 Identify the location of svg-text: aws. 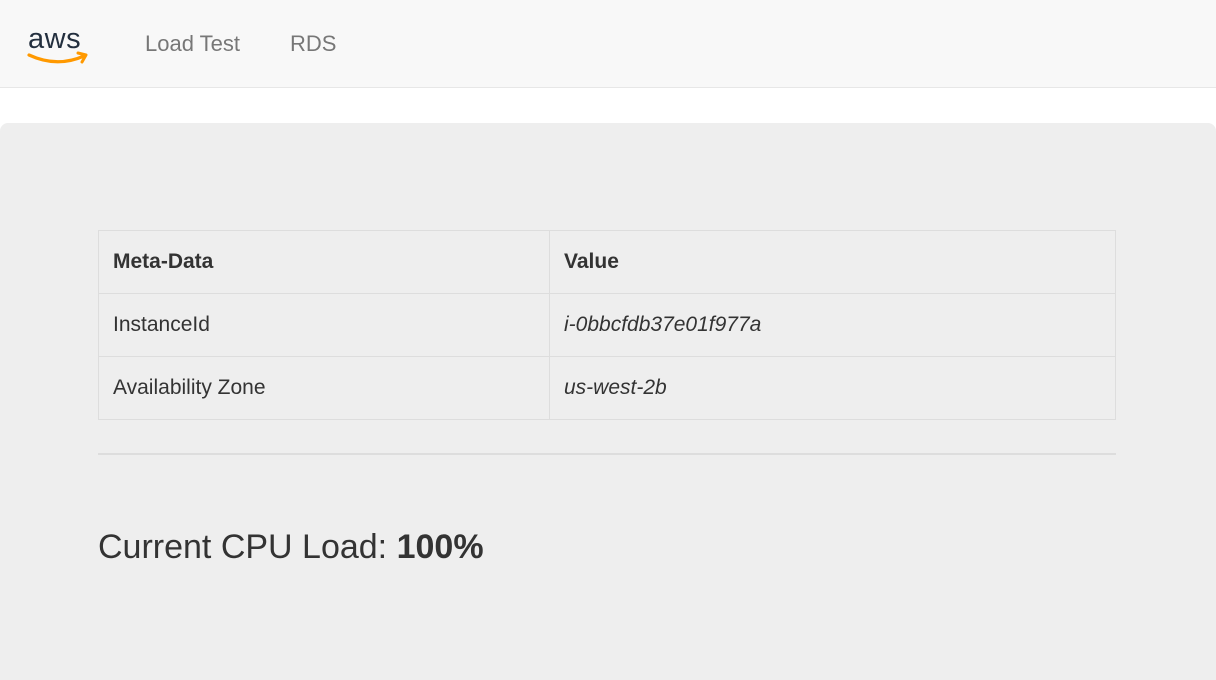
(54, 39).